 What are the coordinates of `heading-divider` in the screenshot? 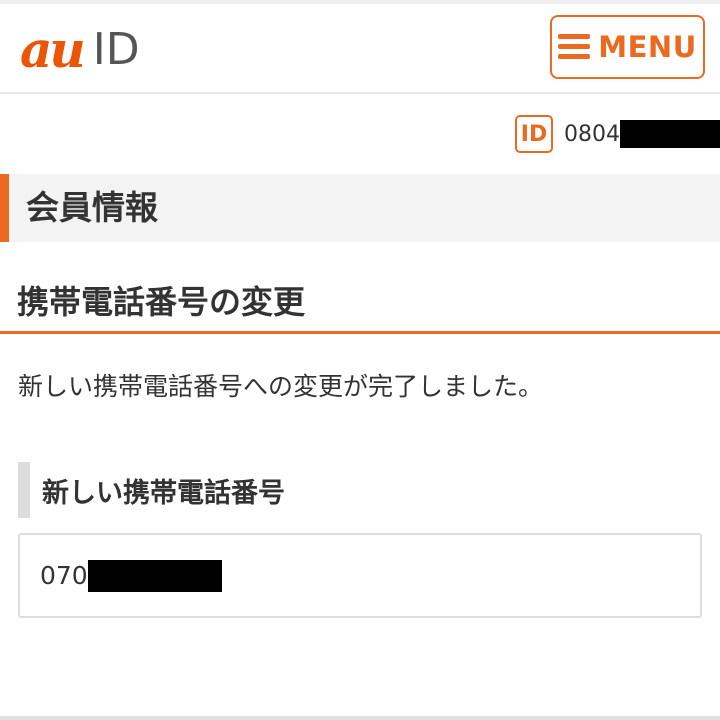 It's located at (360, 332).